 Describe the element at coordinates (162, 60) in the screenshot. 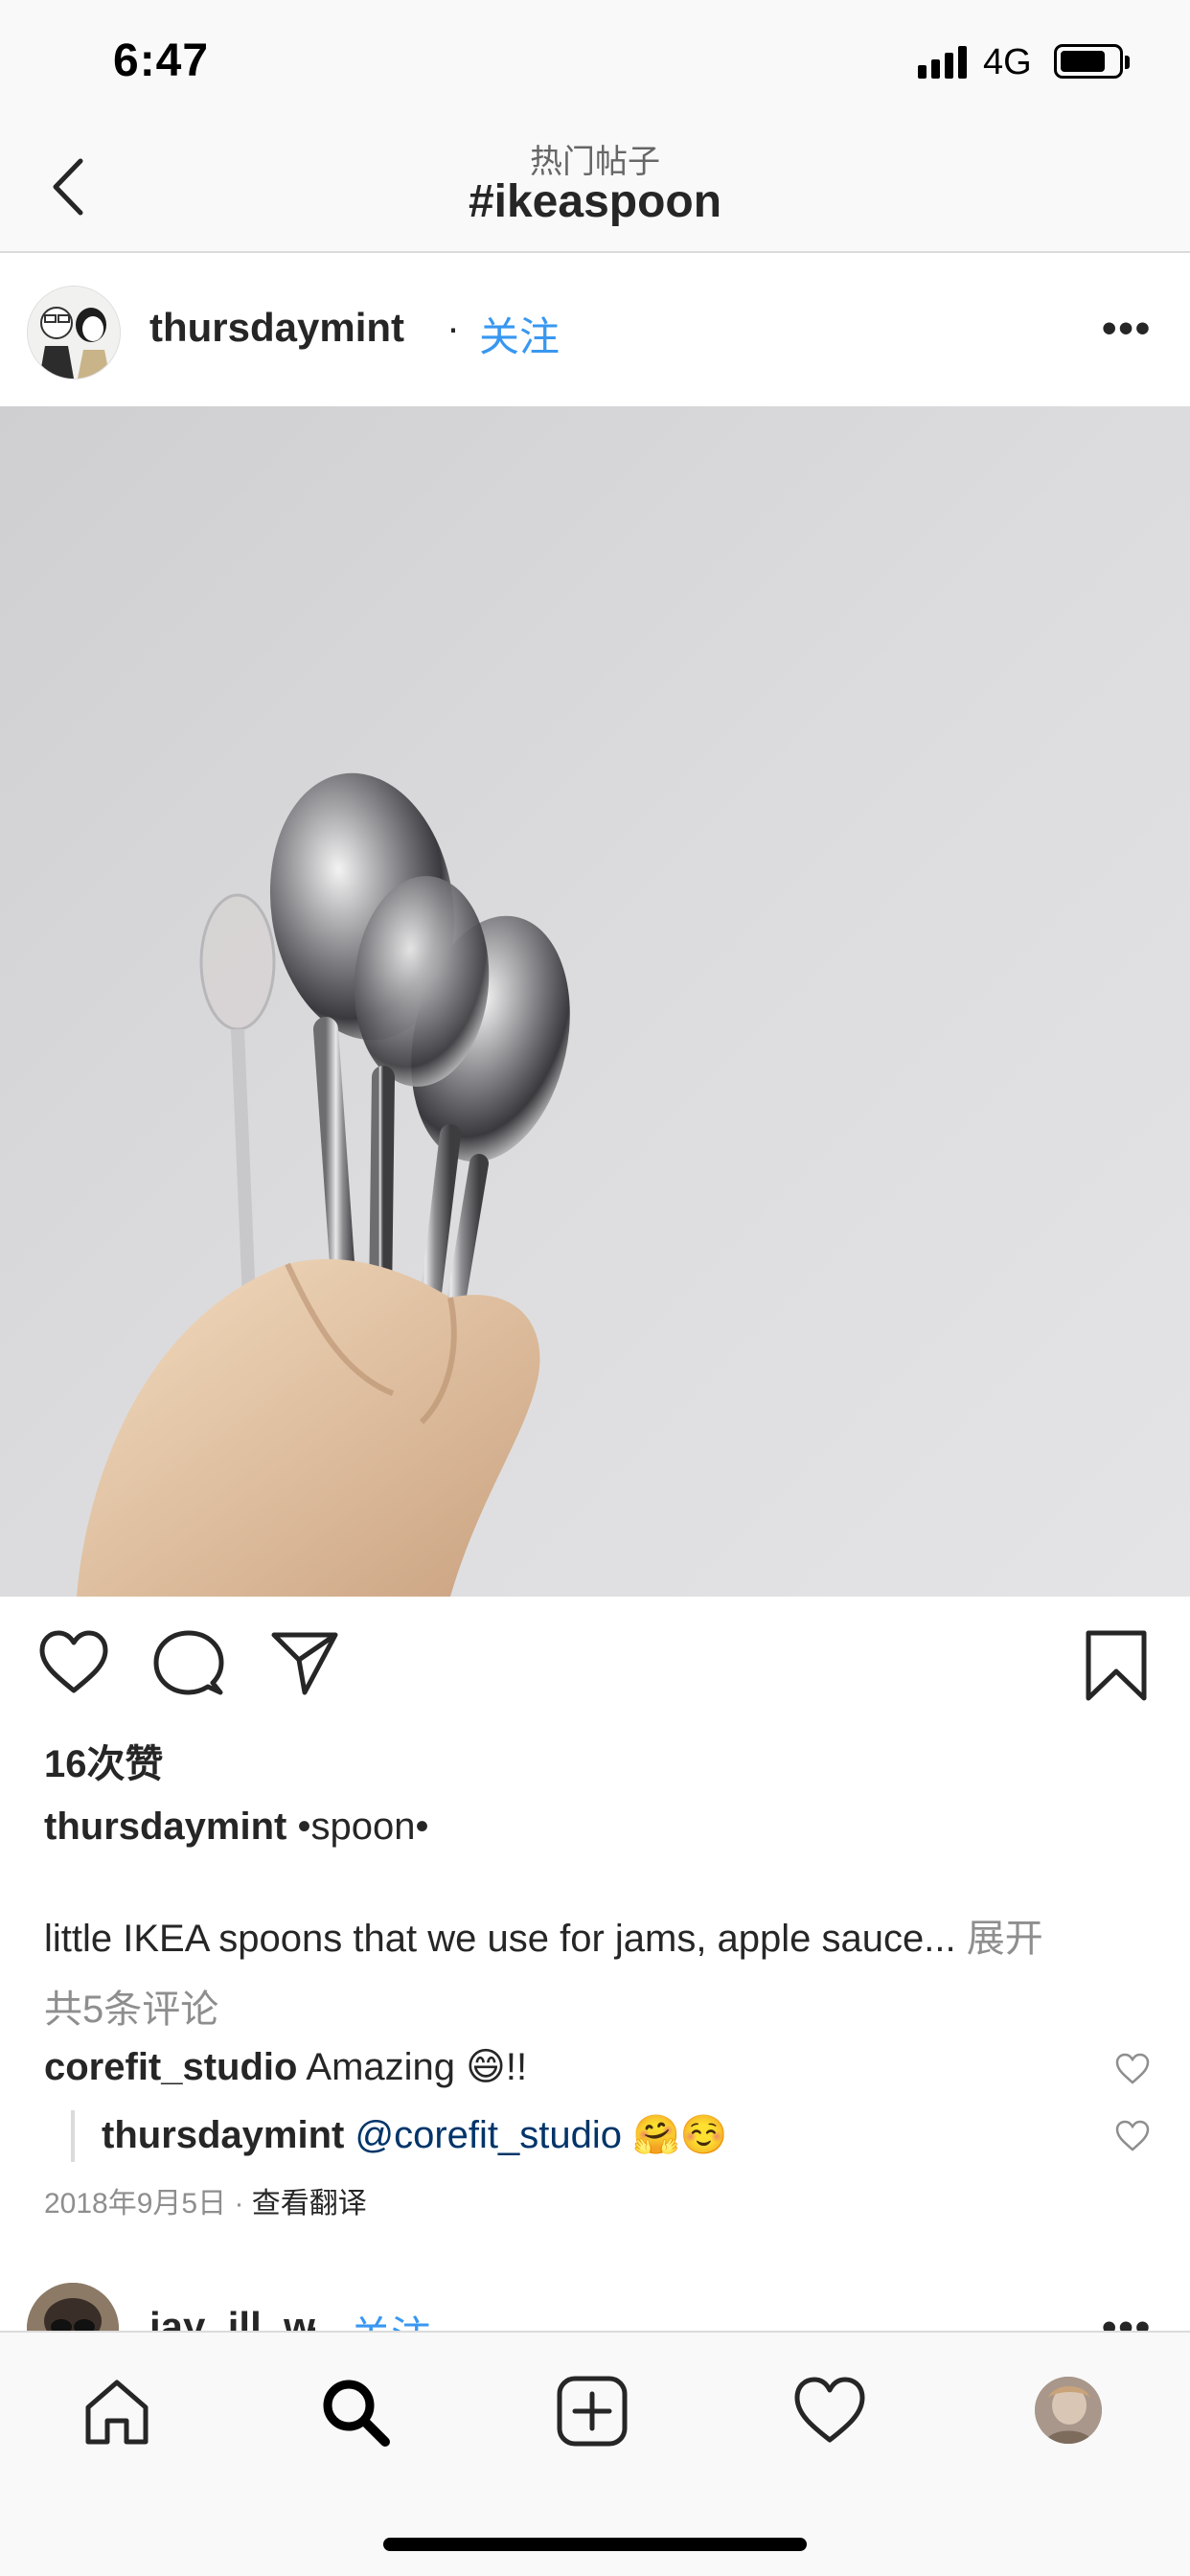

I see `status-time: 6:47` at that location.